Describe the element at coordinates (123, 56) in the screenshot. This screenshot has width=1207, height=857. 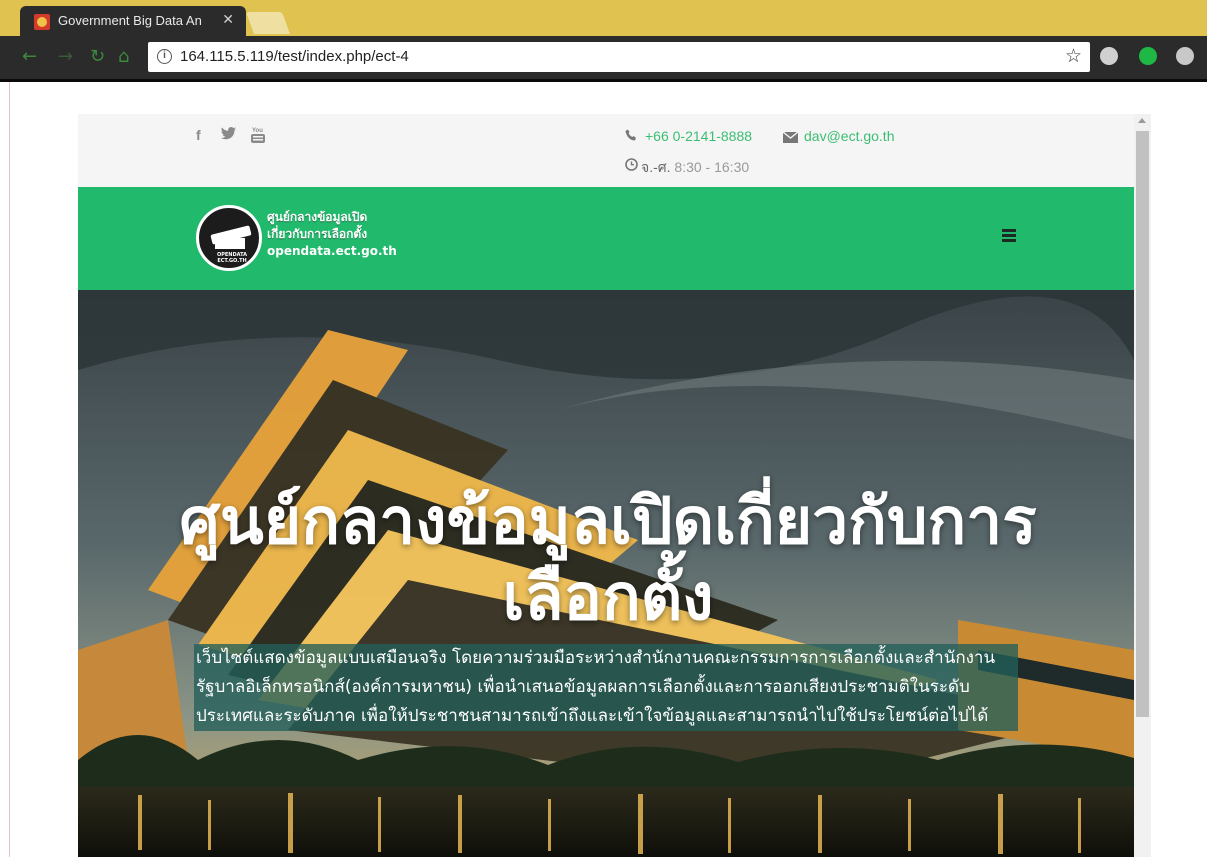
I see `home-icon: ⌂` at that location.